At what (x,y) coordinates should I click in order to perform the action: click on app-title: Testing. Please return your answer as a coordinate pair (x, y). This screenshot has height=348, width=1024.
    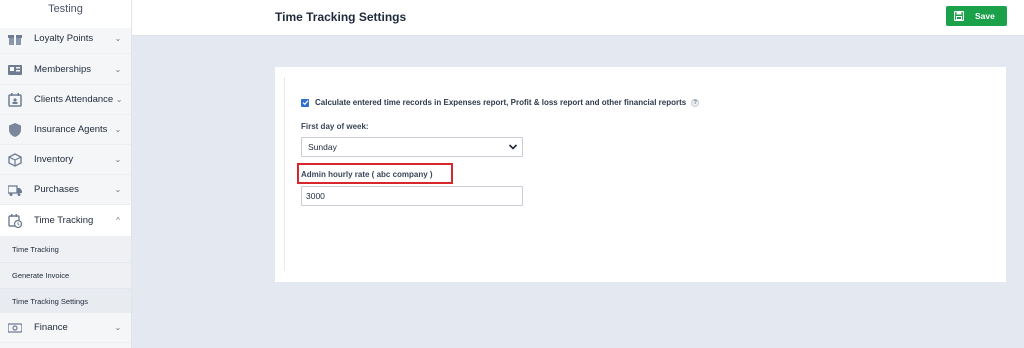
    Looking at the image, I should click on (65, 14).